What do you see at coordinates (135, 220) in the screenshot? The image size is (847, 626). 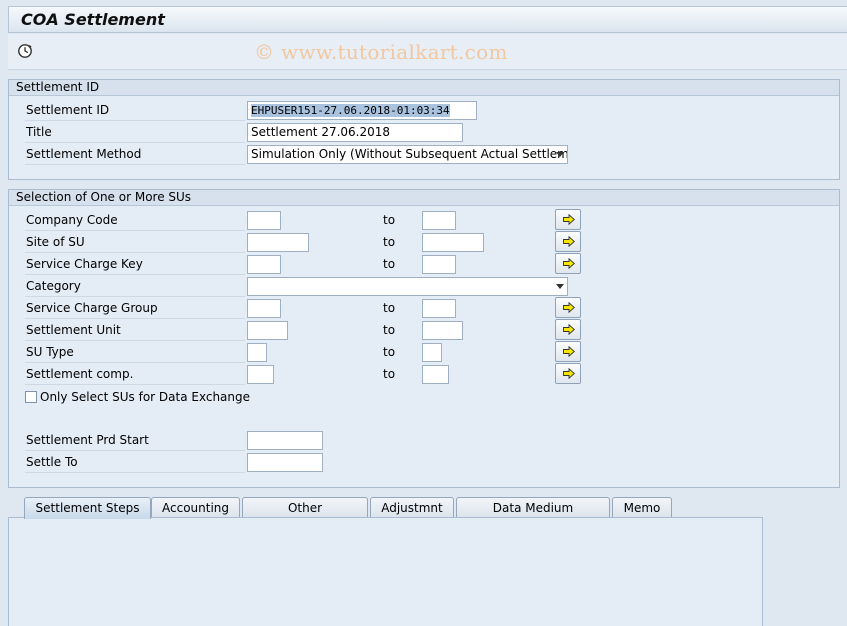 I see `company-code-label: Company Code` at bounding box center [135, 220].